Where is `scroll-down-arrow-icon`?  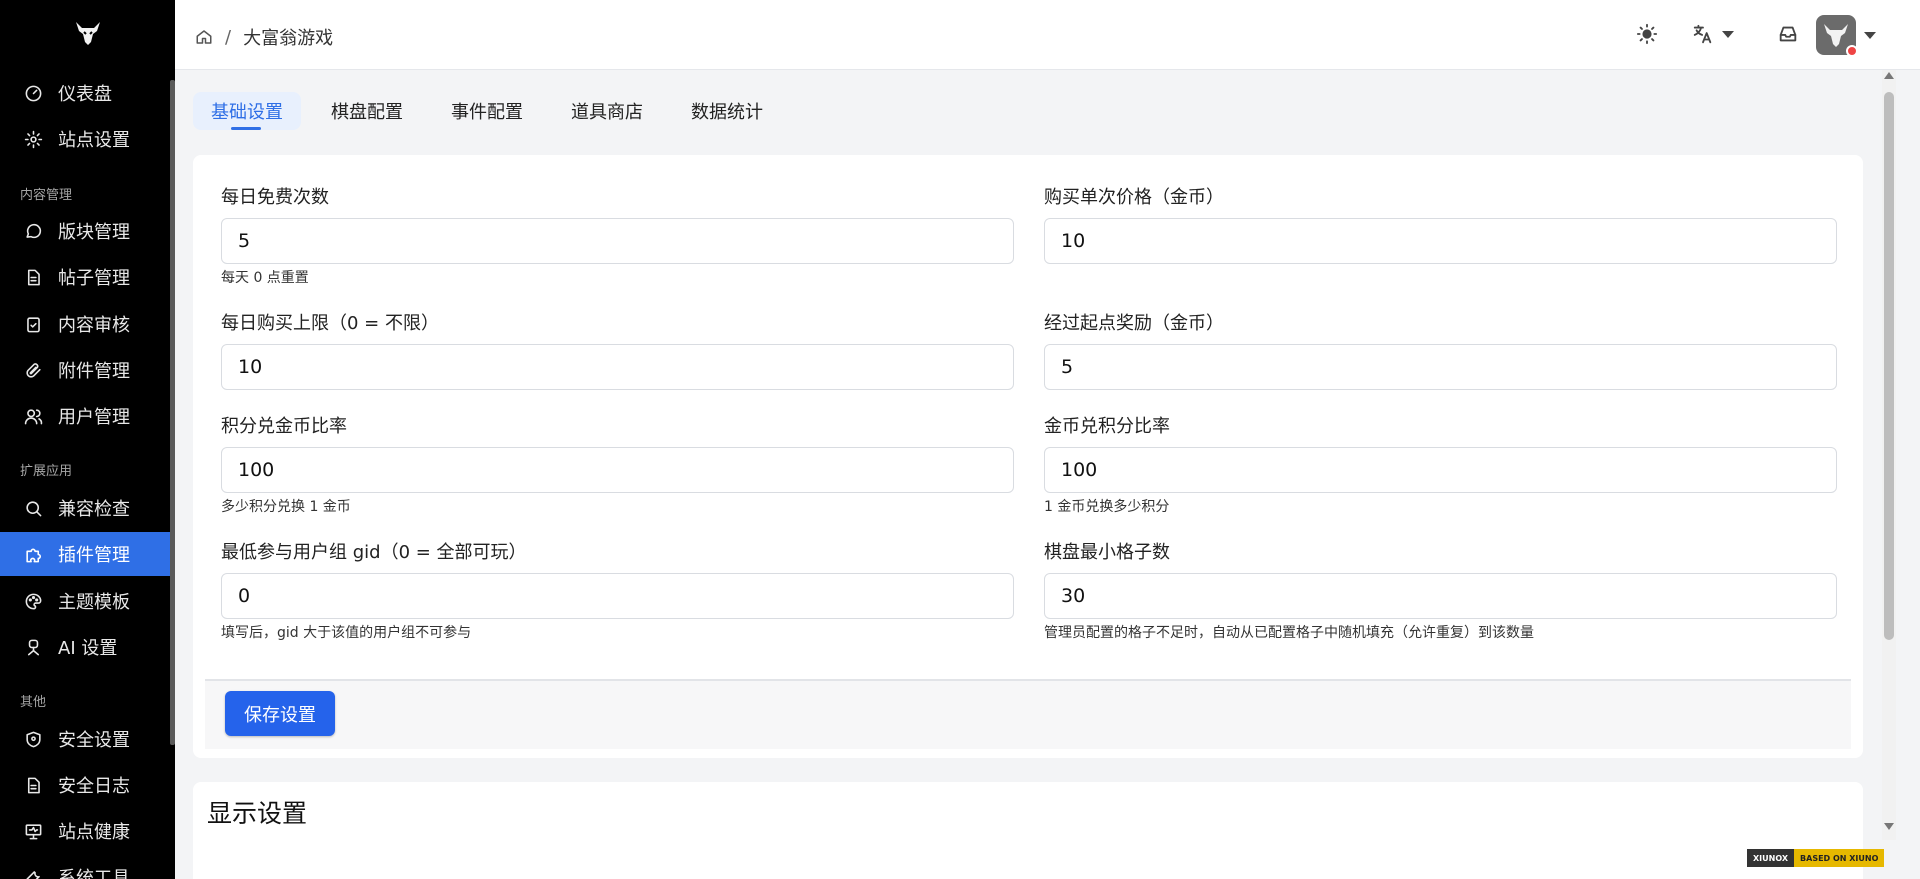
scroll-down-arrow-icon is located at coordinates (1889, 826).